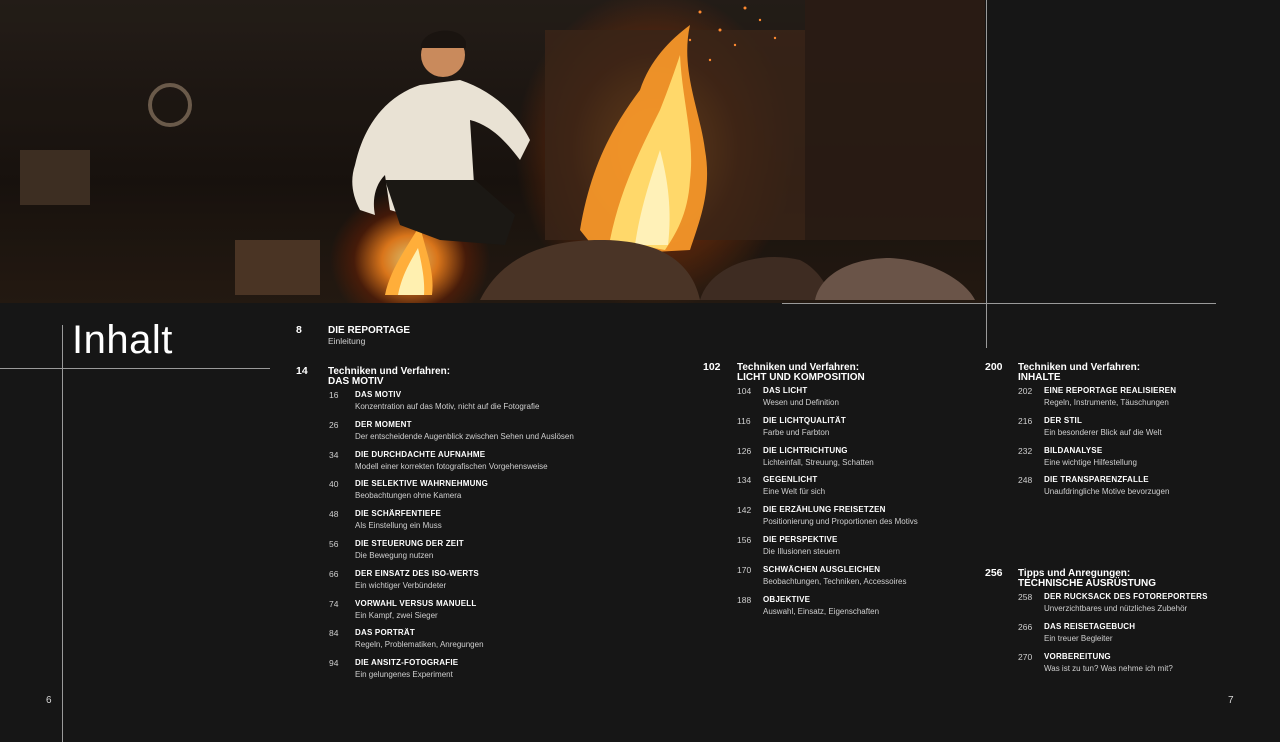 The width and height of the screenshot is (1280, 742). What do you see at coordinates (408, 496) in the screenshot?
I see `entry-subtitle: Beobachtungen ohne Kamera` at bounding box center [408, 496].